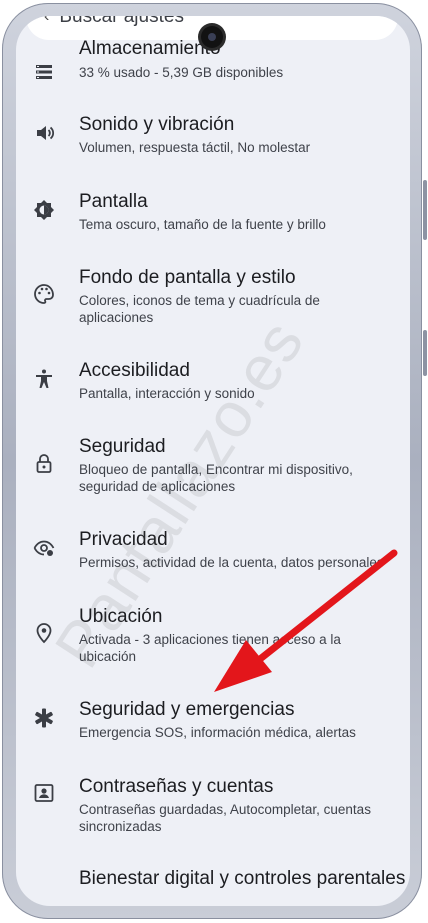 Image resolution: width=428 pixels, height=923 pixels. Describe the element at coordinates (44, 718) in the screenshot. I see `emergency-asterisk-icon` at that location.